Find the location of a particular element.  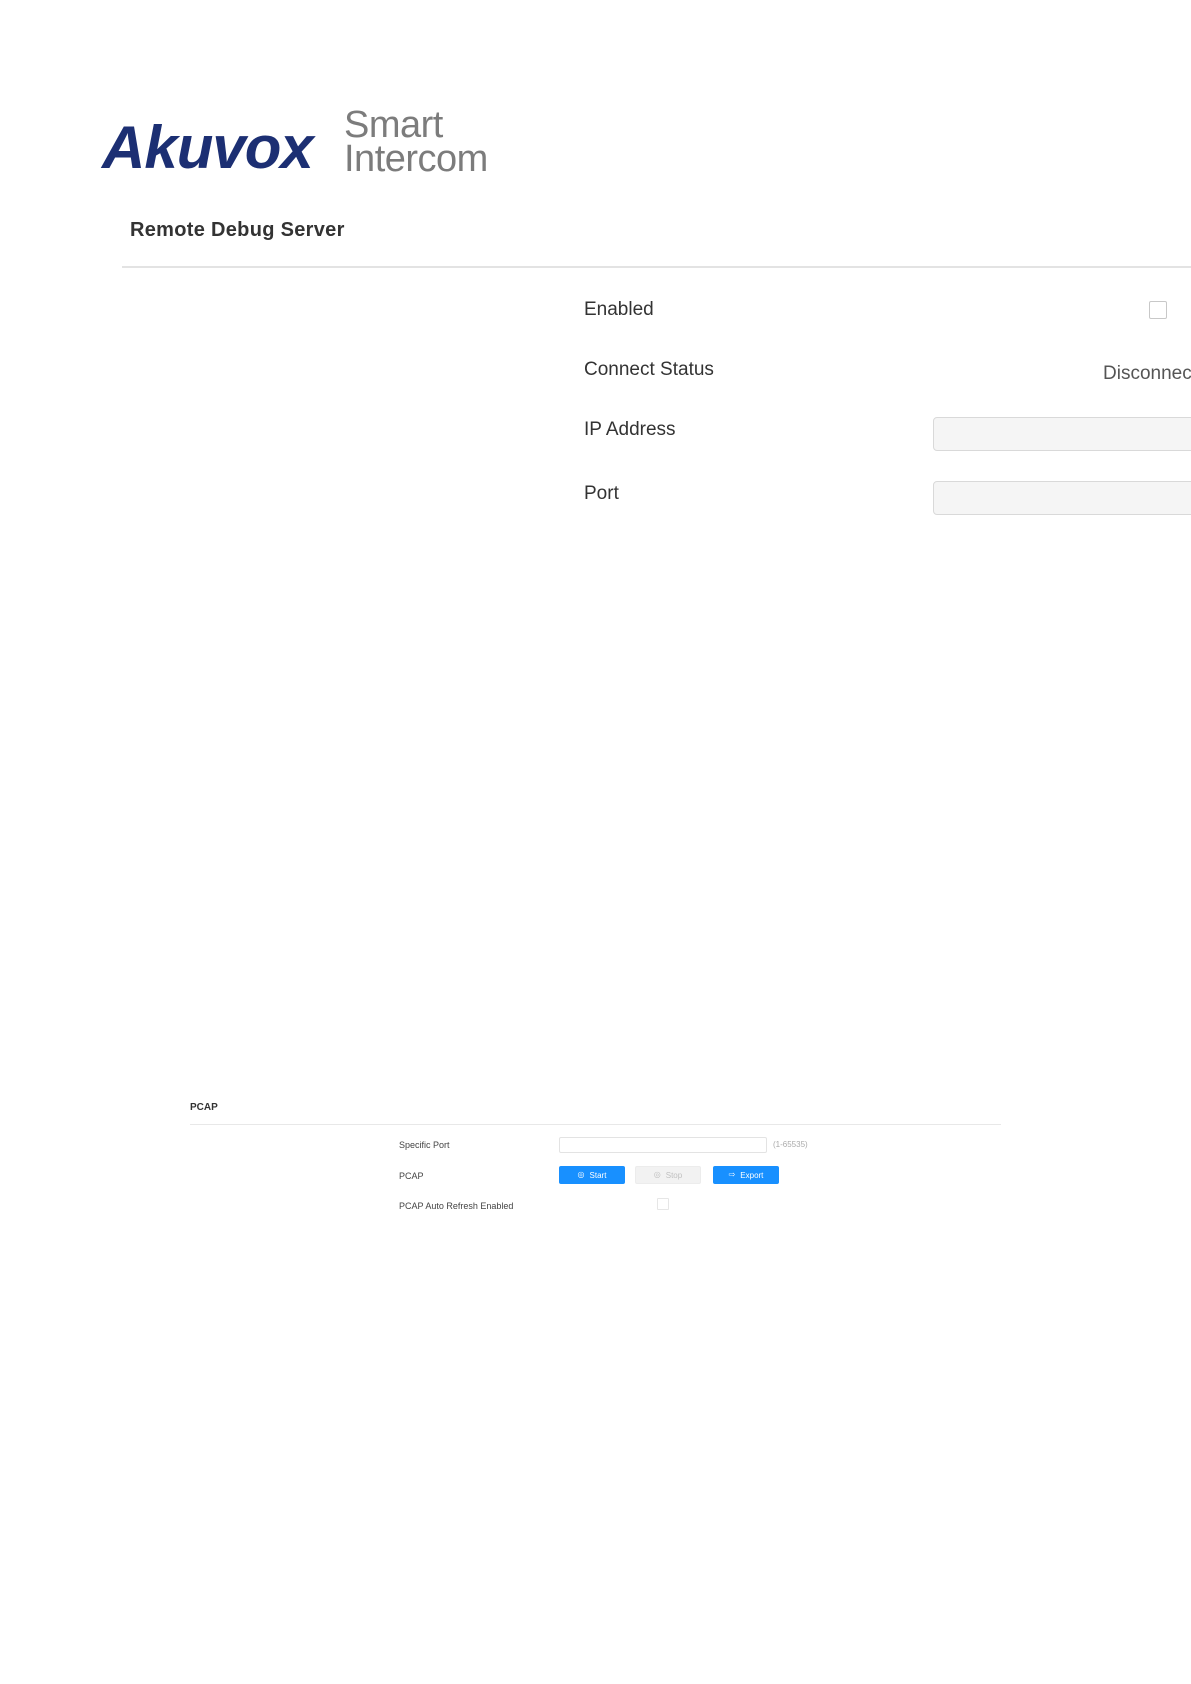

start-button: ◎ Start is located at coordinates (592, 1175).